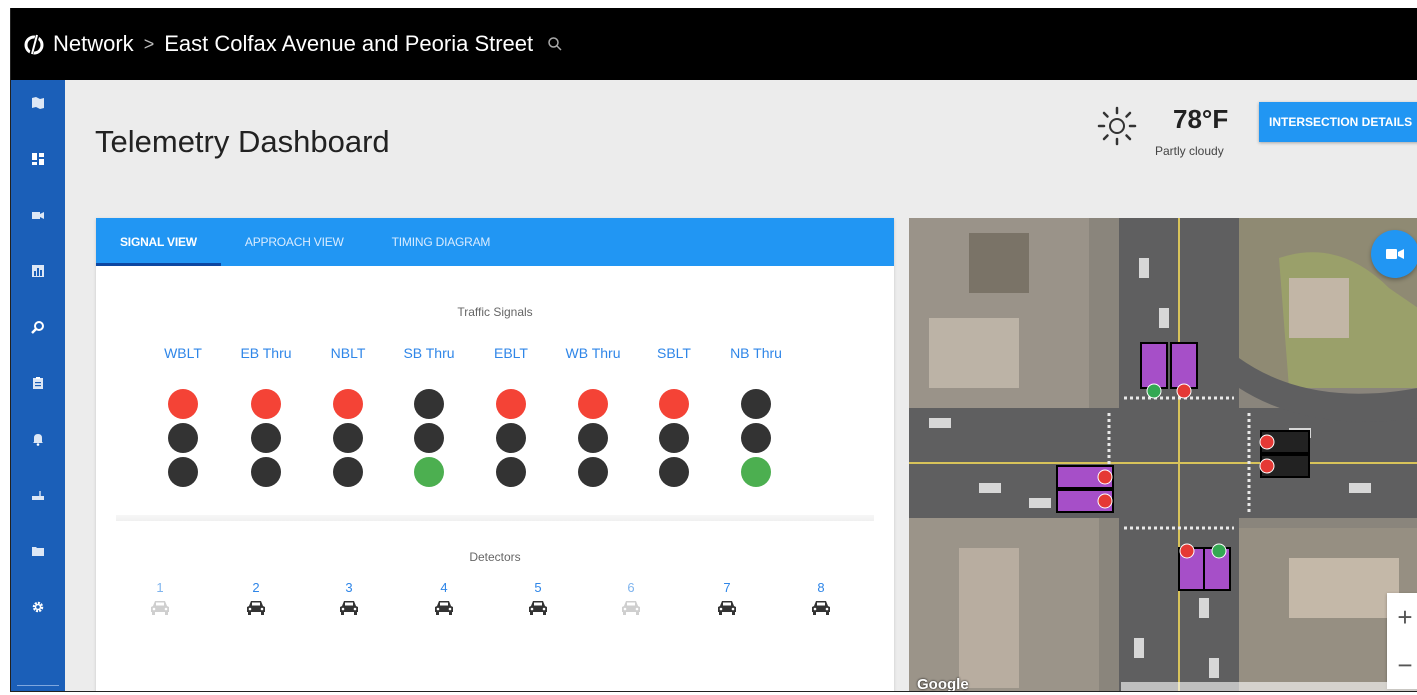  I want to click on detector-8: 8, so click(821, 597).